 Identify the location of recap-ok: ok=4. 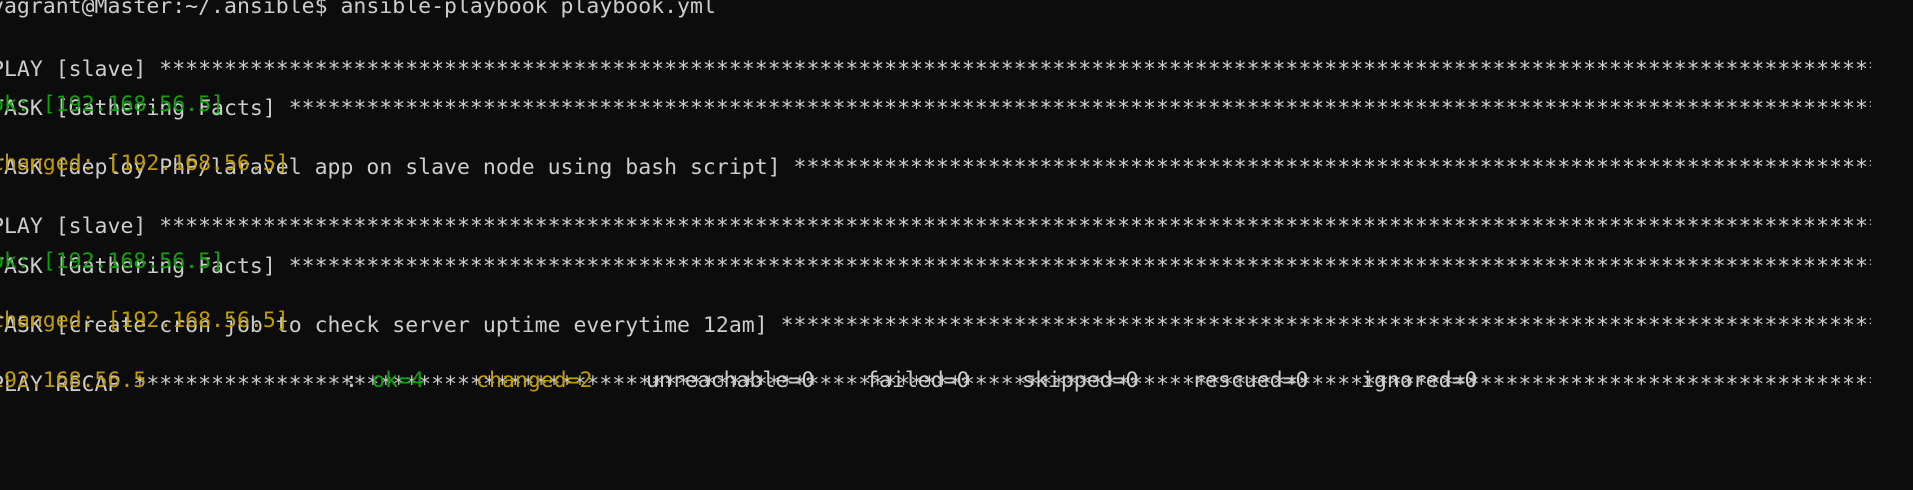
(398, 380).